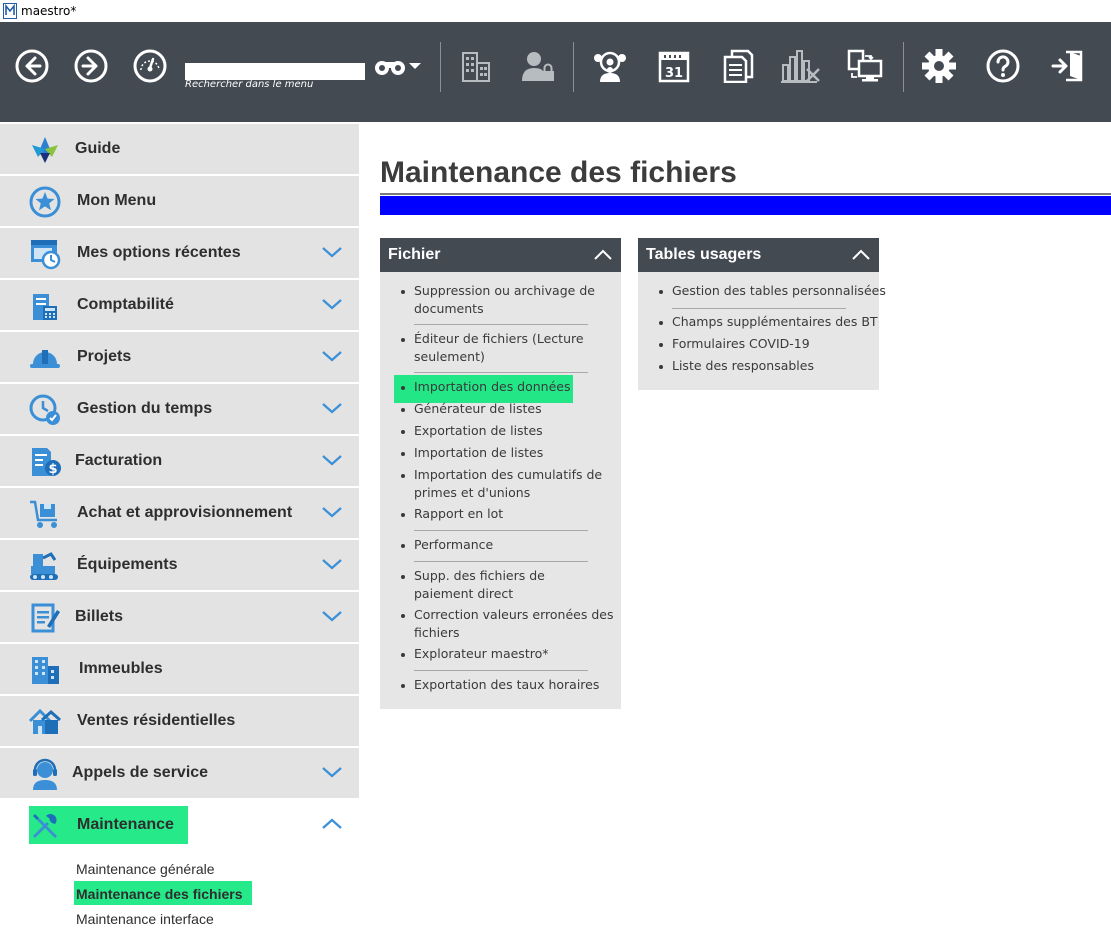 The height and width of the screenshot is (930, 1111). I want to click on sidebar-item-projets: Projets, so click(179, 357).